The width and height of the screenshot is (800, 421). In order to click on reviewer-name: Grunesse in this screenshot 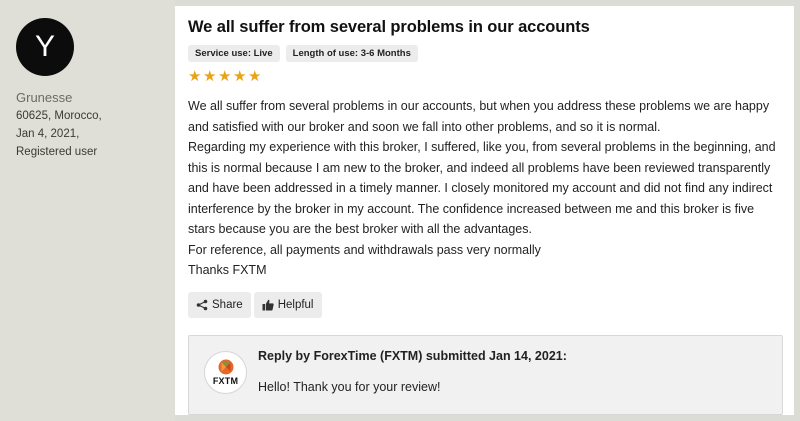, I will do `click(44, 97)`.